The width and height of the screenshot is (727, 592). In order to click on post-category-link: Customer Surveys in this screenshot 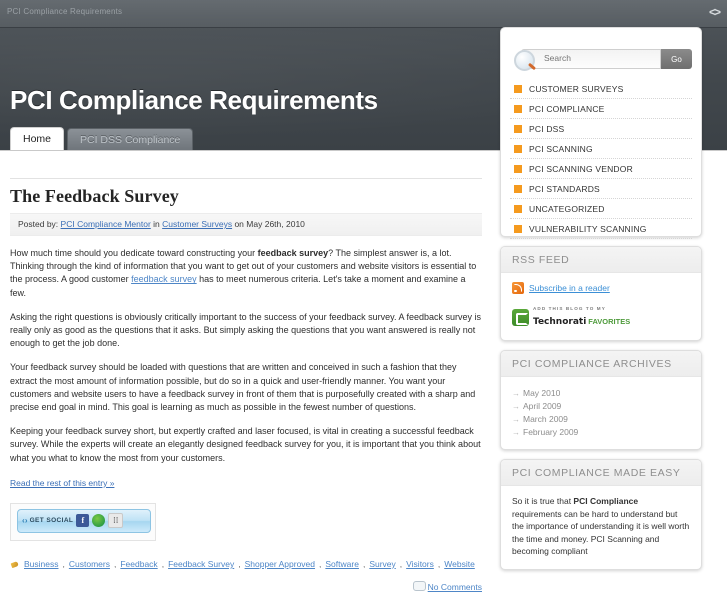, I will do `click(197, 224)`.